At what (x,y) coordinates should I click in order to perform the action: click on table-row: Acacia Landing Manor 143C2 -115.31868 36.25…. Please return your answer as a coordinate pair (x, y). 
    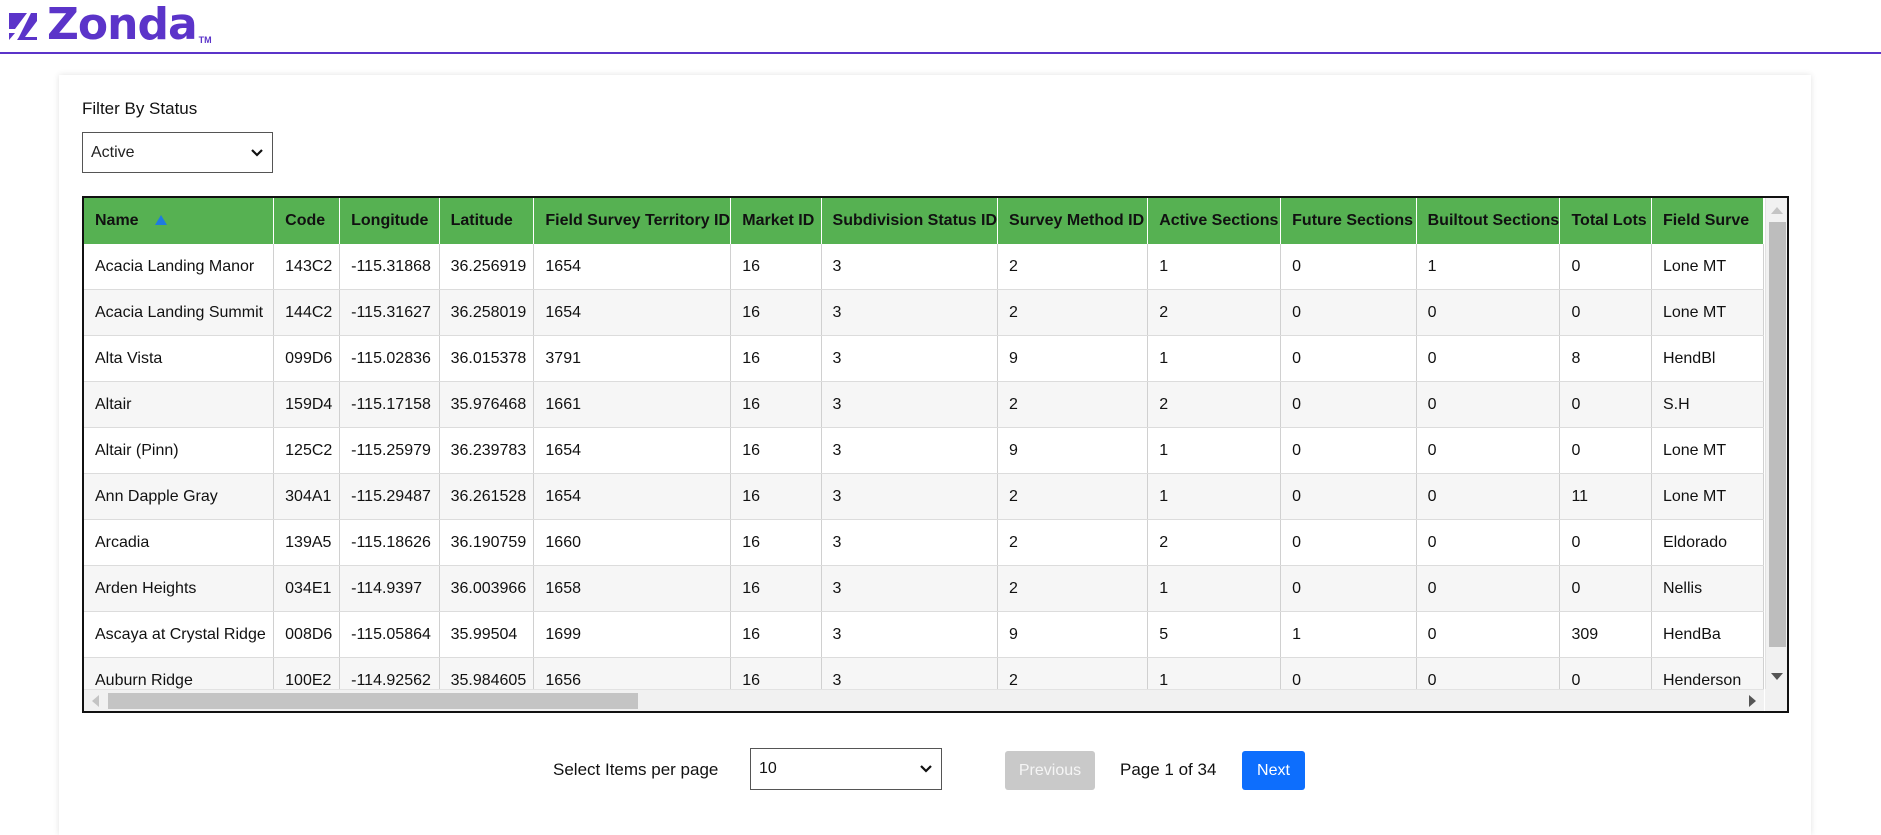
    Looking at the image, I should click on (924, 267).